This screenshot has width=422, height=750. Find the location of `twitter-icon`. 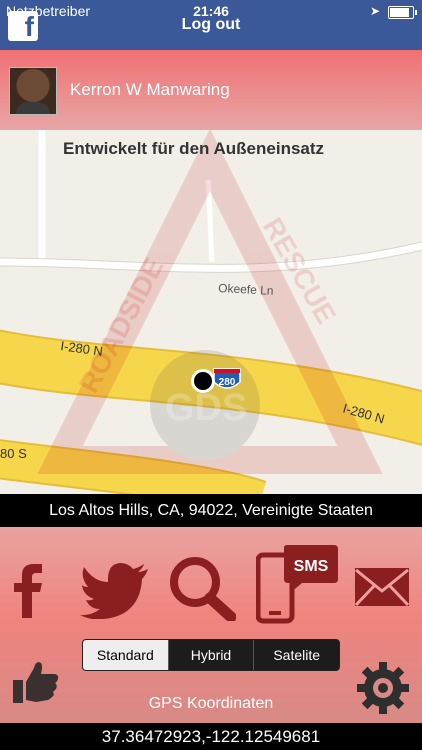

twitter-icon is located at coordinates (115, 591).